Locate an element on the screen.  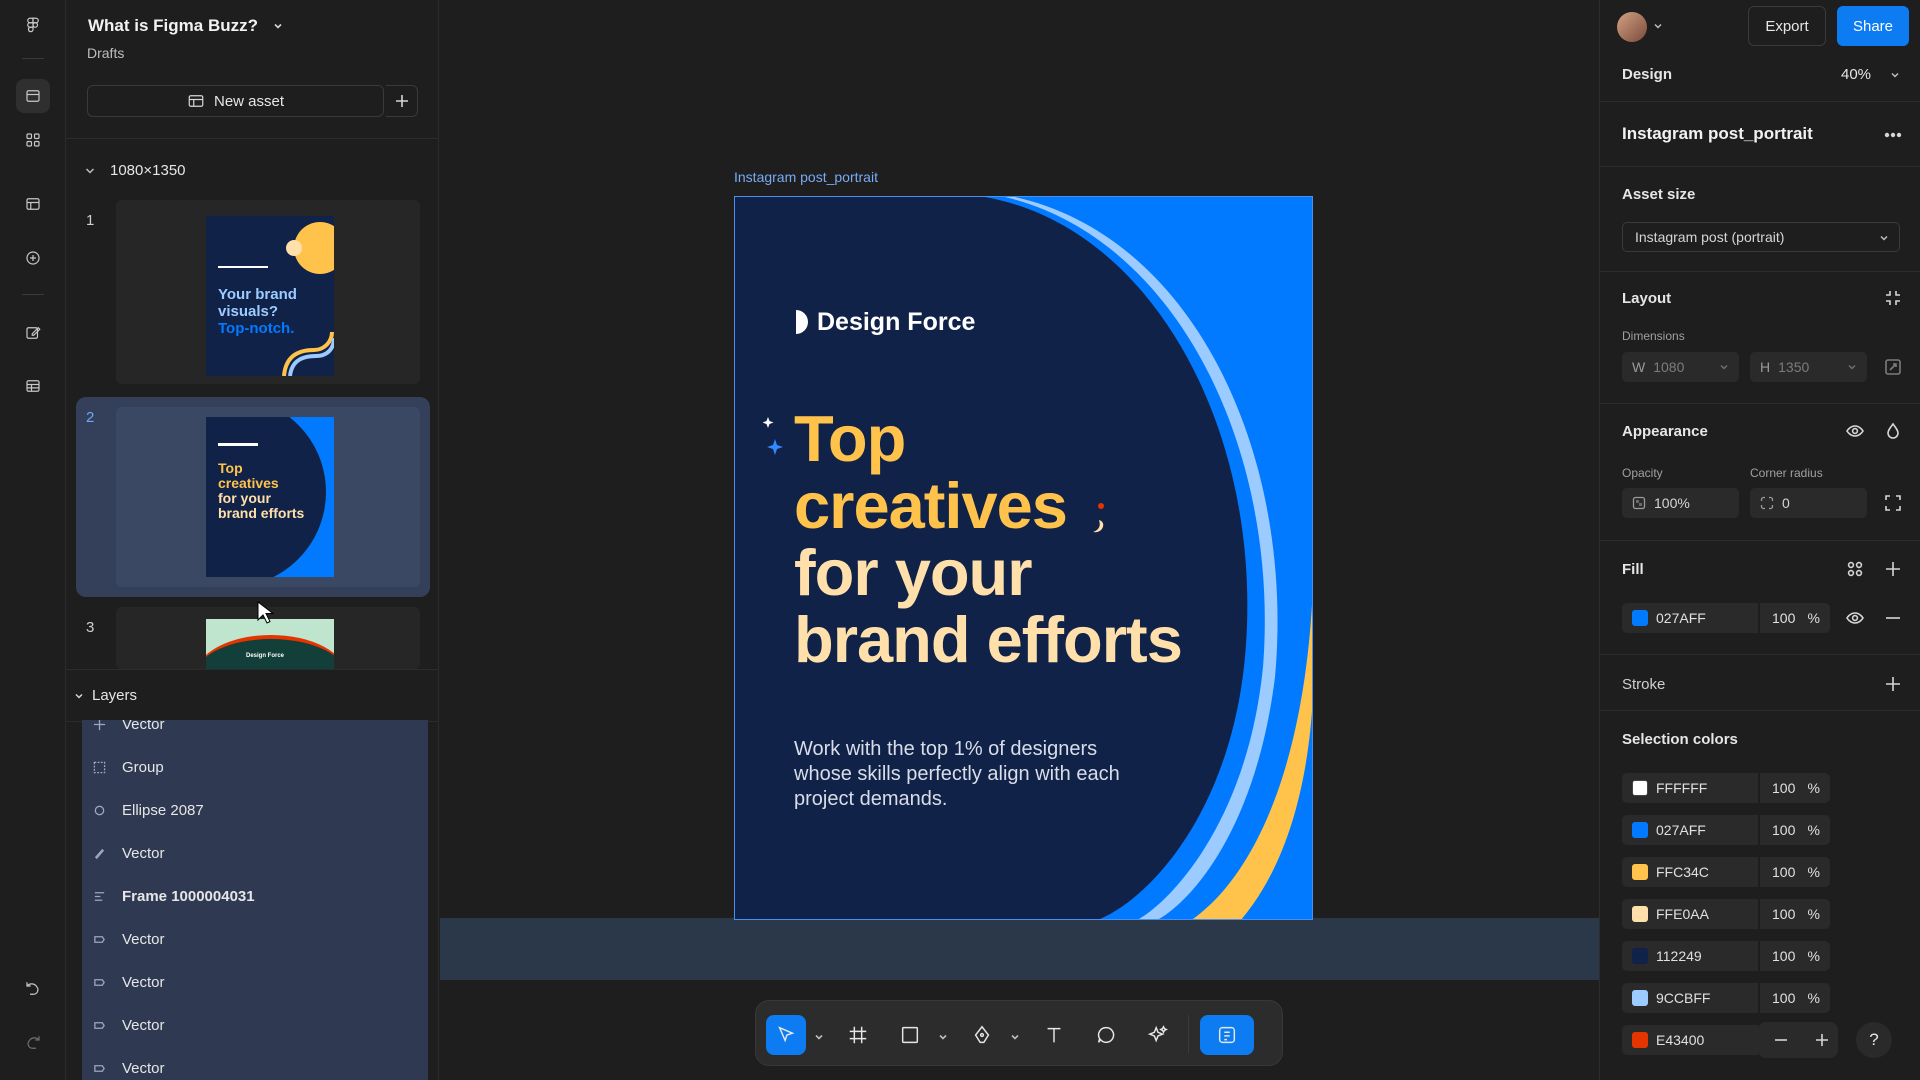
templates-icon is located at coordinates (33, 204).